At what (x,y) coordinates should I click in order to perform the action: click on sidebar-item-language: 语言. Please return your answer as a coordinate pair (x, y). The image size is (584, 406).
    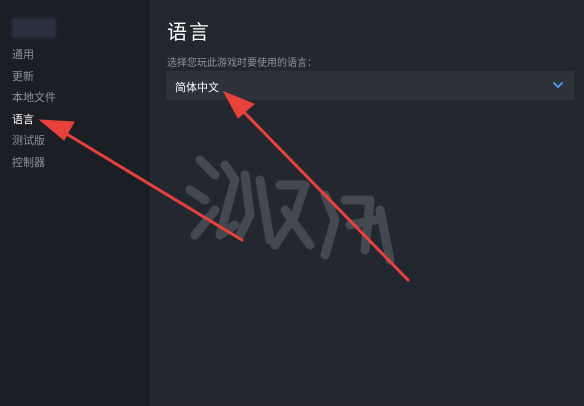
    Looking at the image, I should click on (34, 122).